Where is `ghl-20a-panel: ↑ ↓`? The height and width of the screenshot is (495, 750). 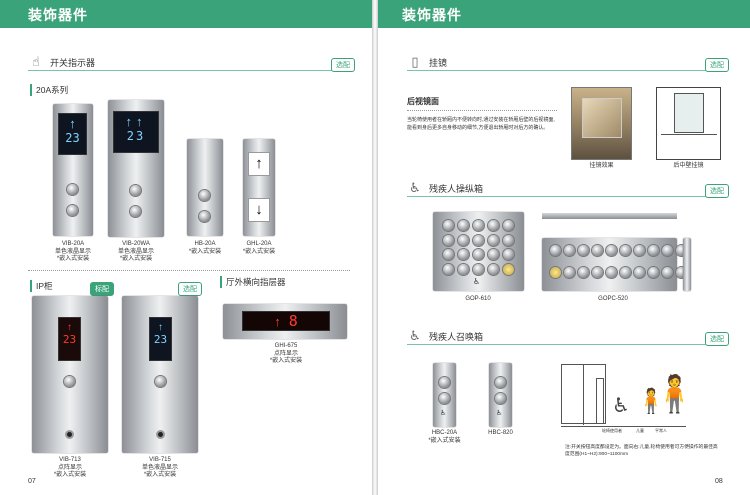 ghl-20a-panel: ↑ ↓ is located at coordinates (259, 187).